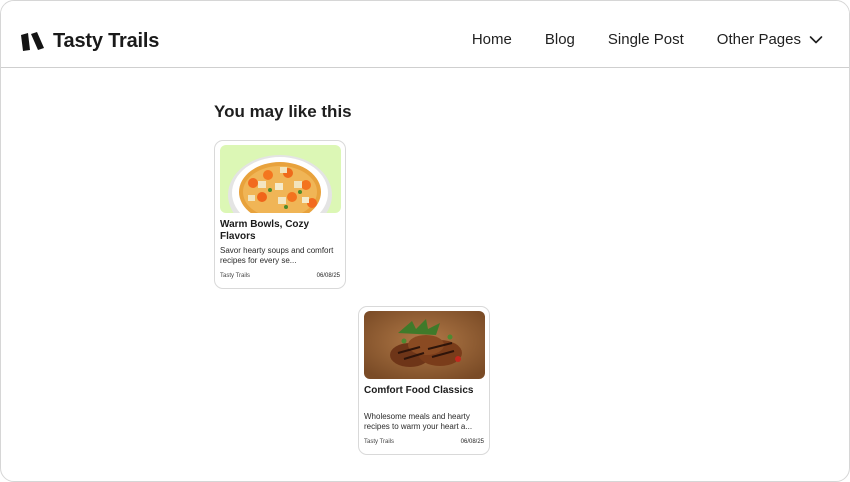  What do you see at coordinates (106, 40) in the screenshot?
I see `brand-name: Tasty Trails` at bounding box center [106, 40].